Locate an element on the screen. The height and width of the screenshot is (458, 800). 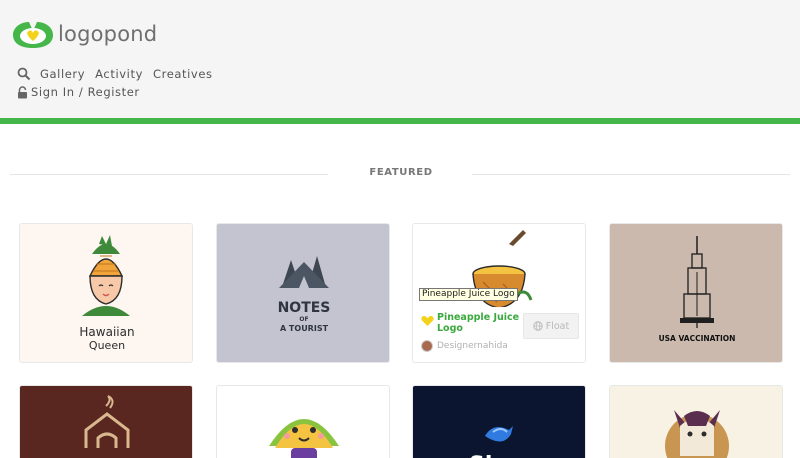
header-accent-bar is located at coordinates (400, 121).